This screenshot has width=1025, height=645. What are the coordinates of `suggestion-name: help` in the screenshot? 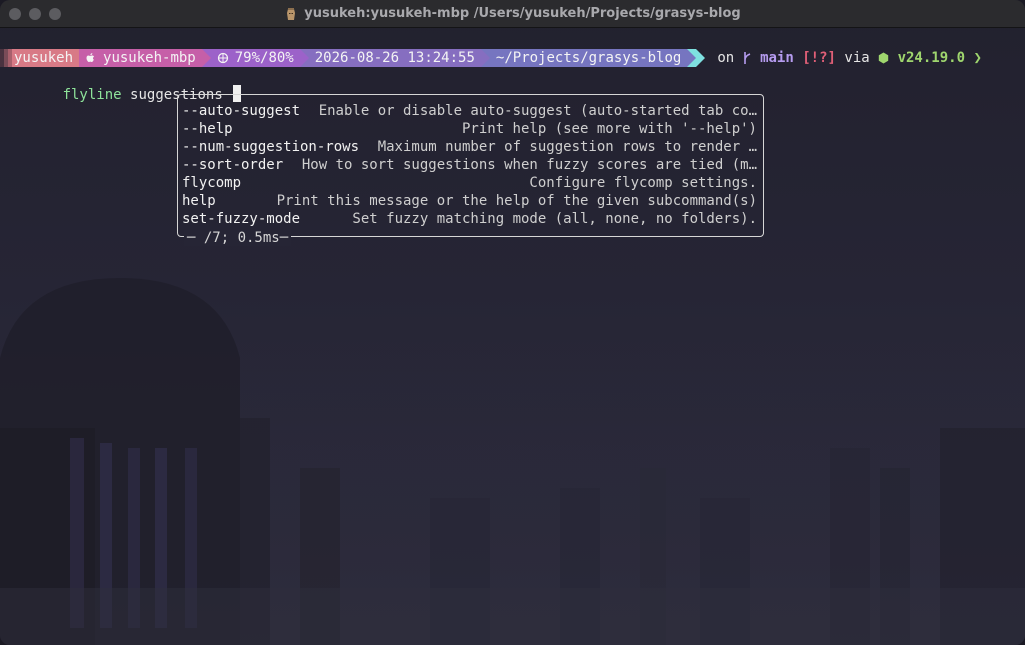 It's located at (199, 201).